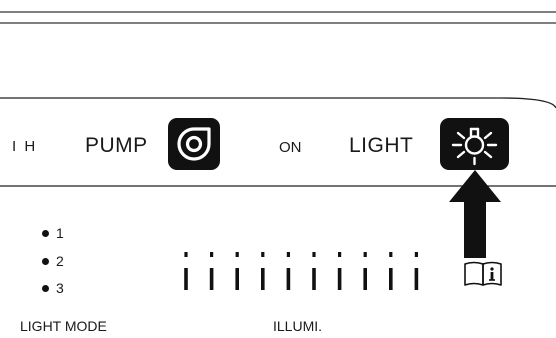 The image size is (556, 338). Describe the element at coordinates (53, 288) in the screenshot. I see `light-mode-option-3: 3` at that location.